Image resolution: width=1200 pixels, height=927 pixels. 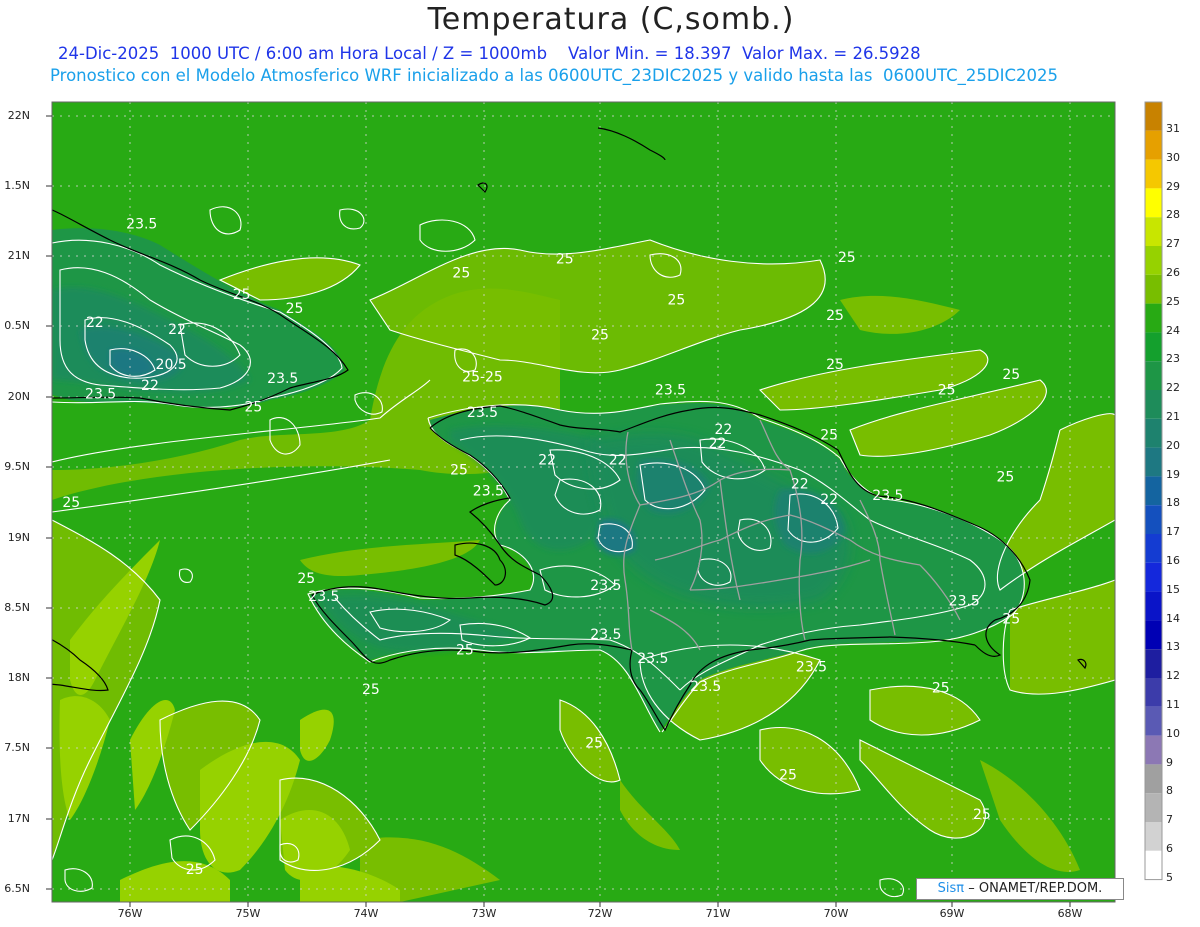 What do you see at coordinates (1173, 215) in the screenshot?
I see `colorbar-level-label: 28` at bounding box center [1173, 215].